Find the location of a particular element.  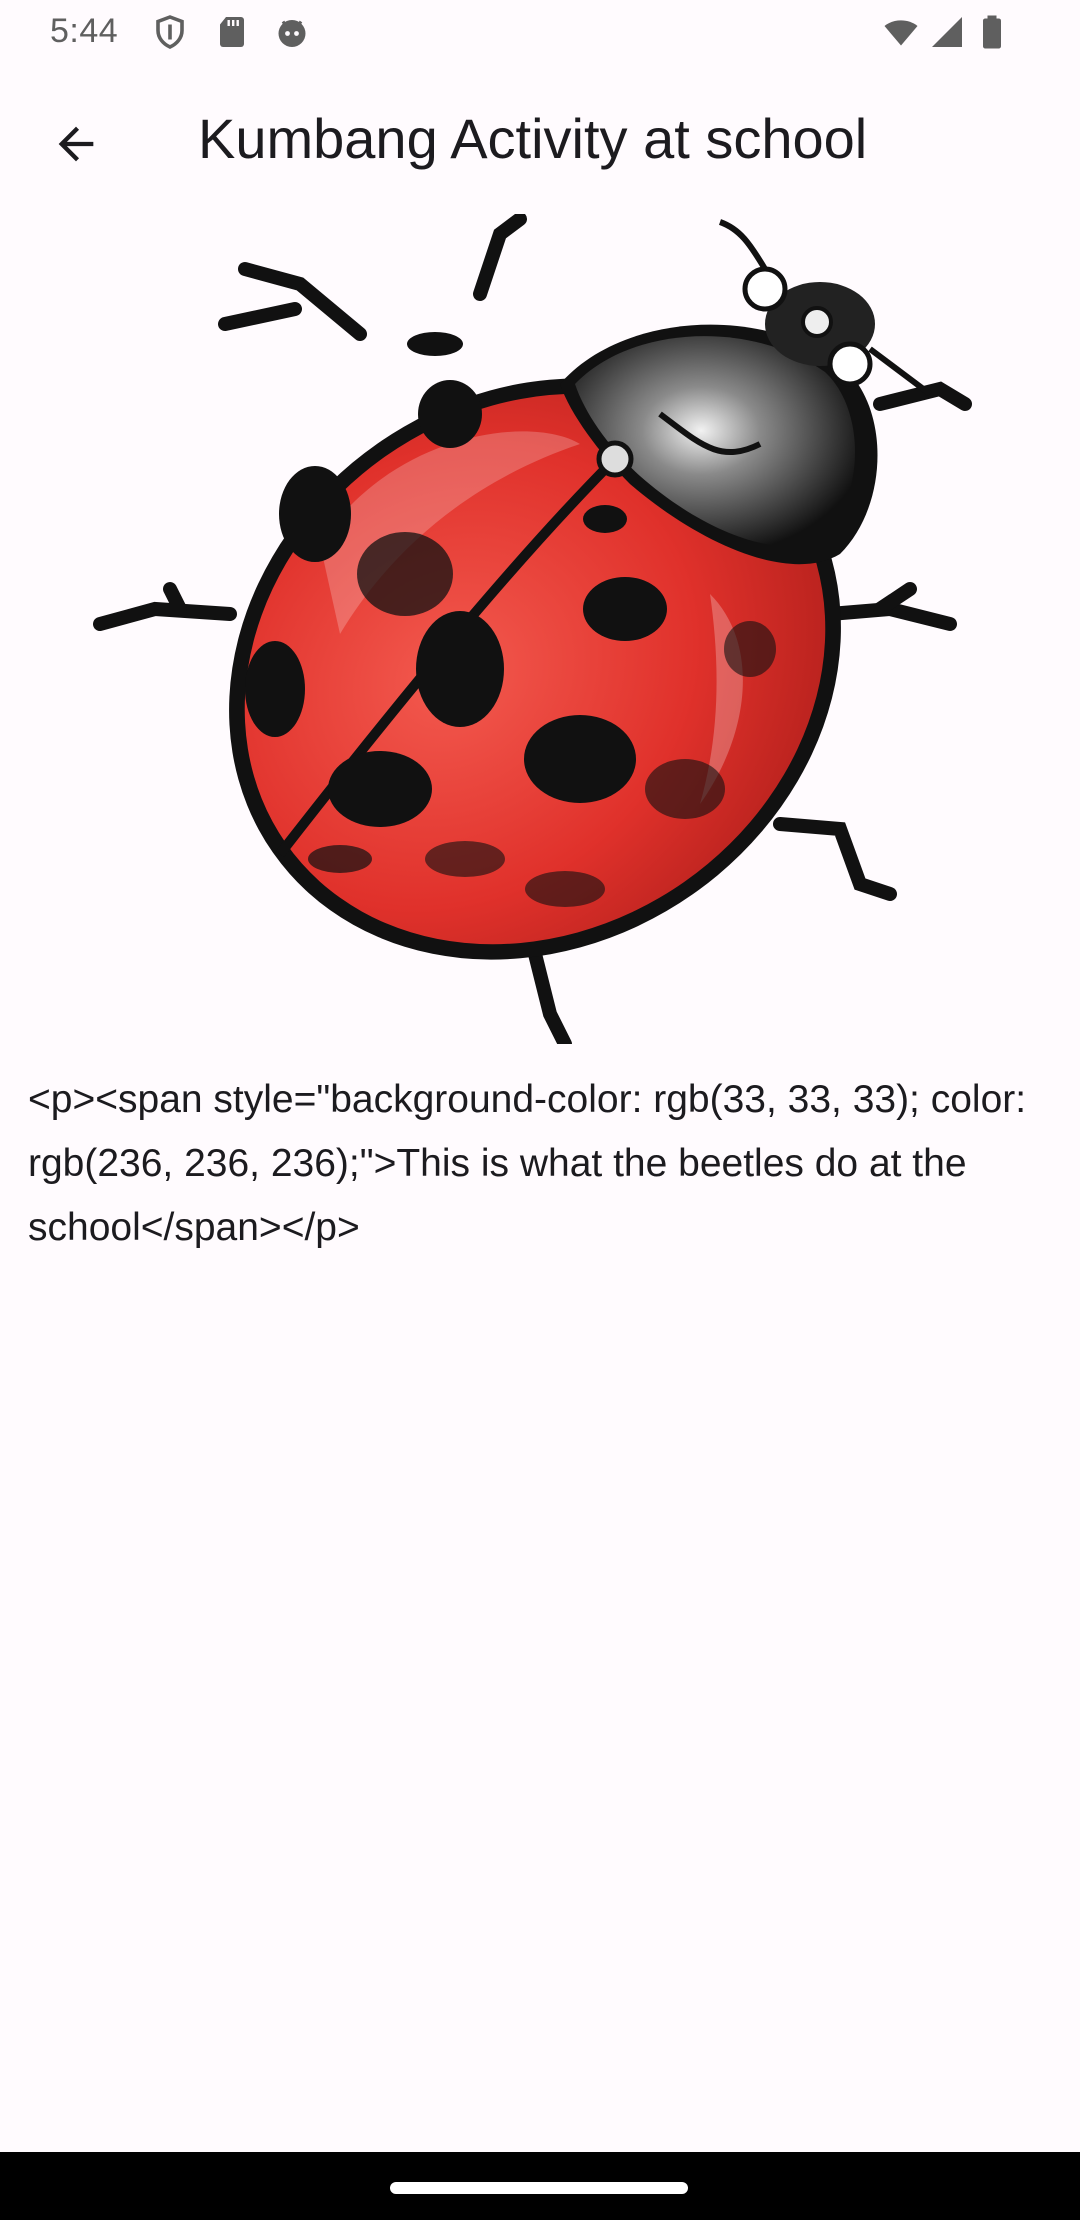

arrow-back-icon is located at coordinates (76, 144).